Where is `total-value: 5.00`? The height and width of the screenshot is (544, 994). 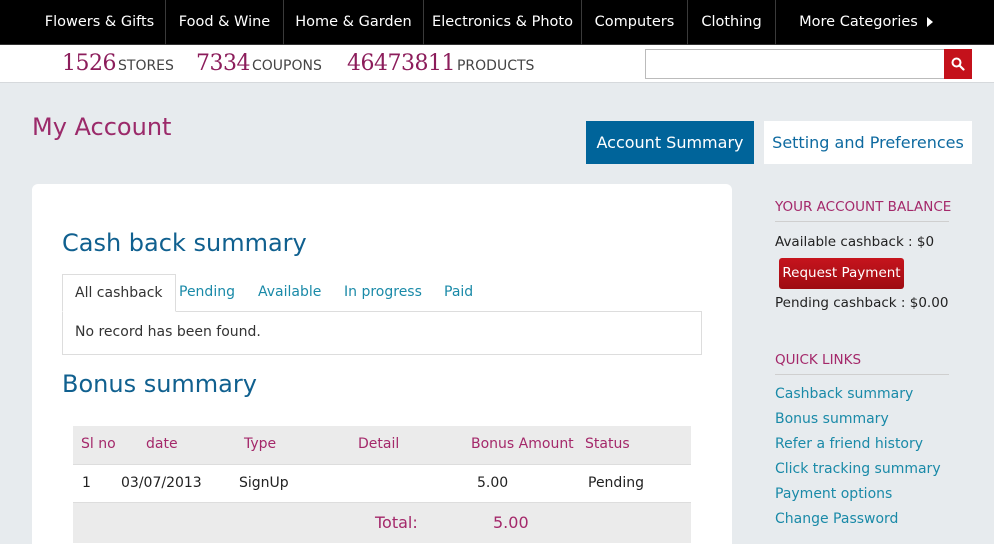
total-value: 5.00 is located at coordinates (511, 522).